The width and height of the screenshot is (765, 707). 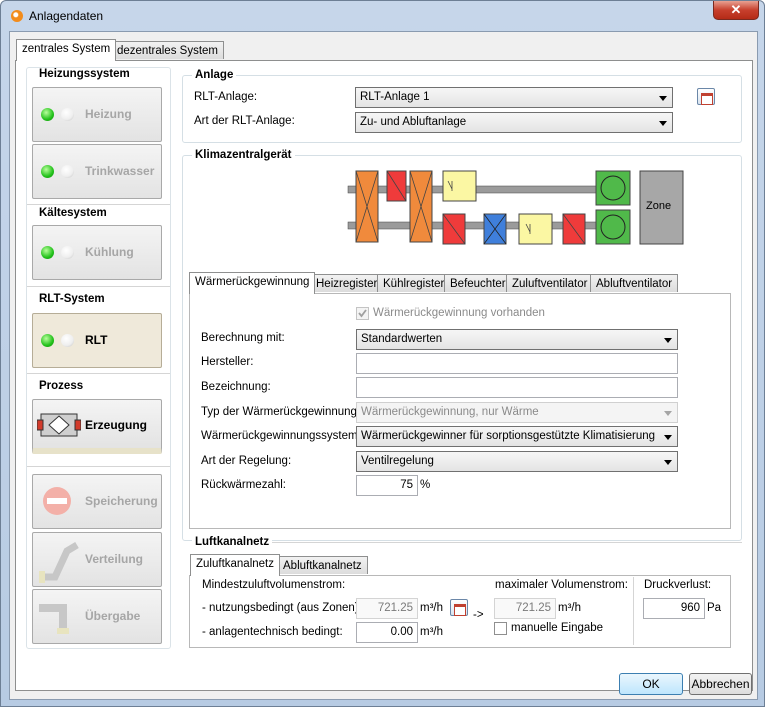 What do you see at coordinates (116, 425) in the screenshot?
I see `generation-label: Erzeugung` at bounding box center [116, 425].